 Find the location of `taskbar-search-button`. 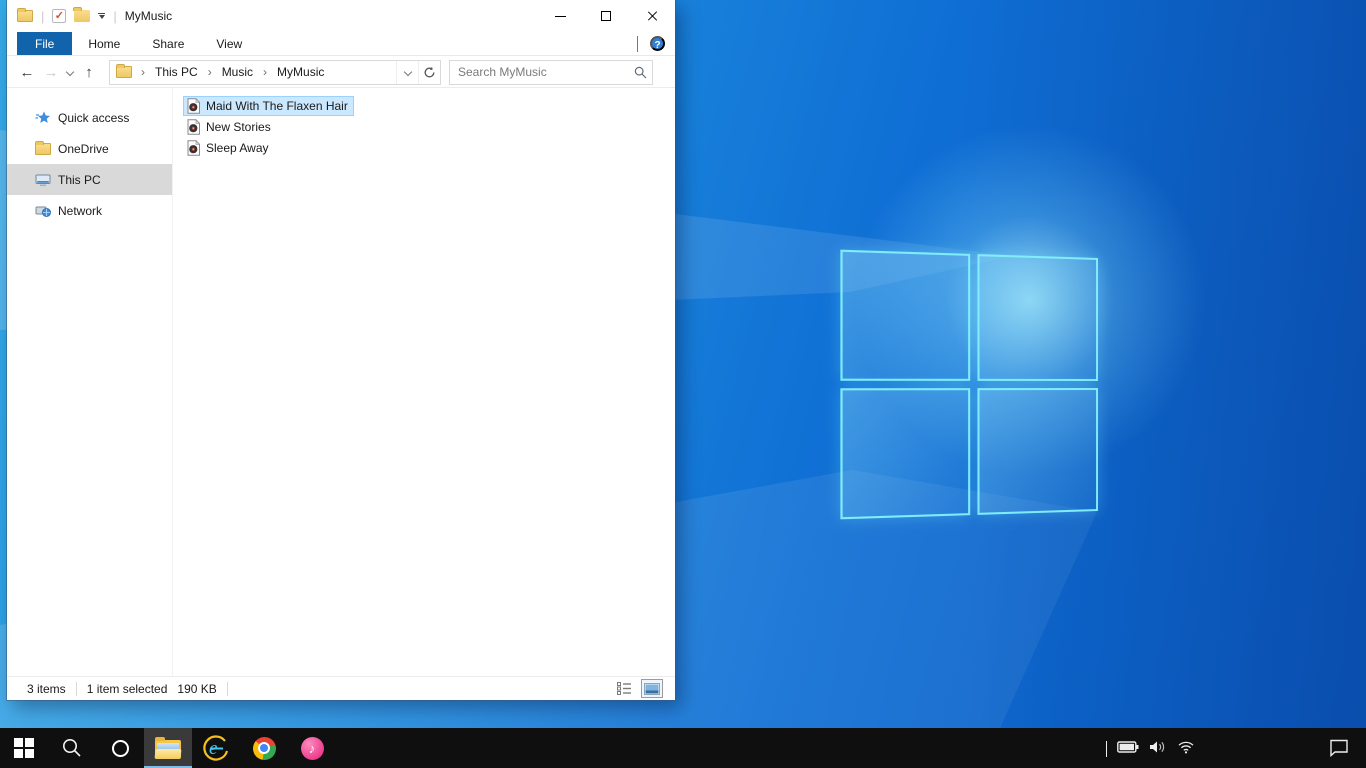

taskbar-search-button is located at coordinates (72, 748).